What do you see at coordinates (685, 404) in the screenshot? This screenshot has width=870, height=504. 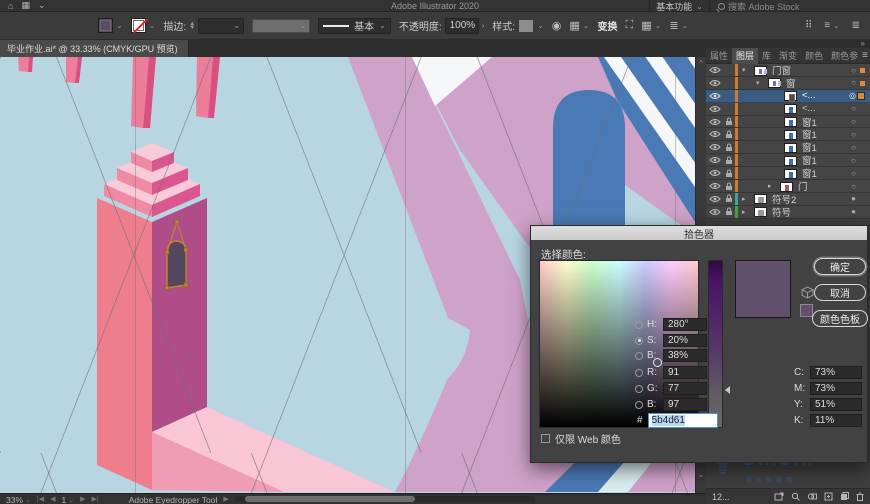 I see `b2-input: 97` at bounding box center [685, 404].